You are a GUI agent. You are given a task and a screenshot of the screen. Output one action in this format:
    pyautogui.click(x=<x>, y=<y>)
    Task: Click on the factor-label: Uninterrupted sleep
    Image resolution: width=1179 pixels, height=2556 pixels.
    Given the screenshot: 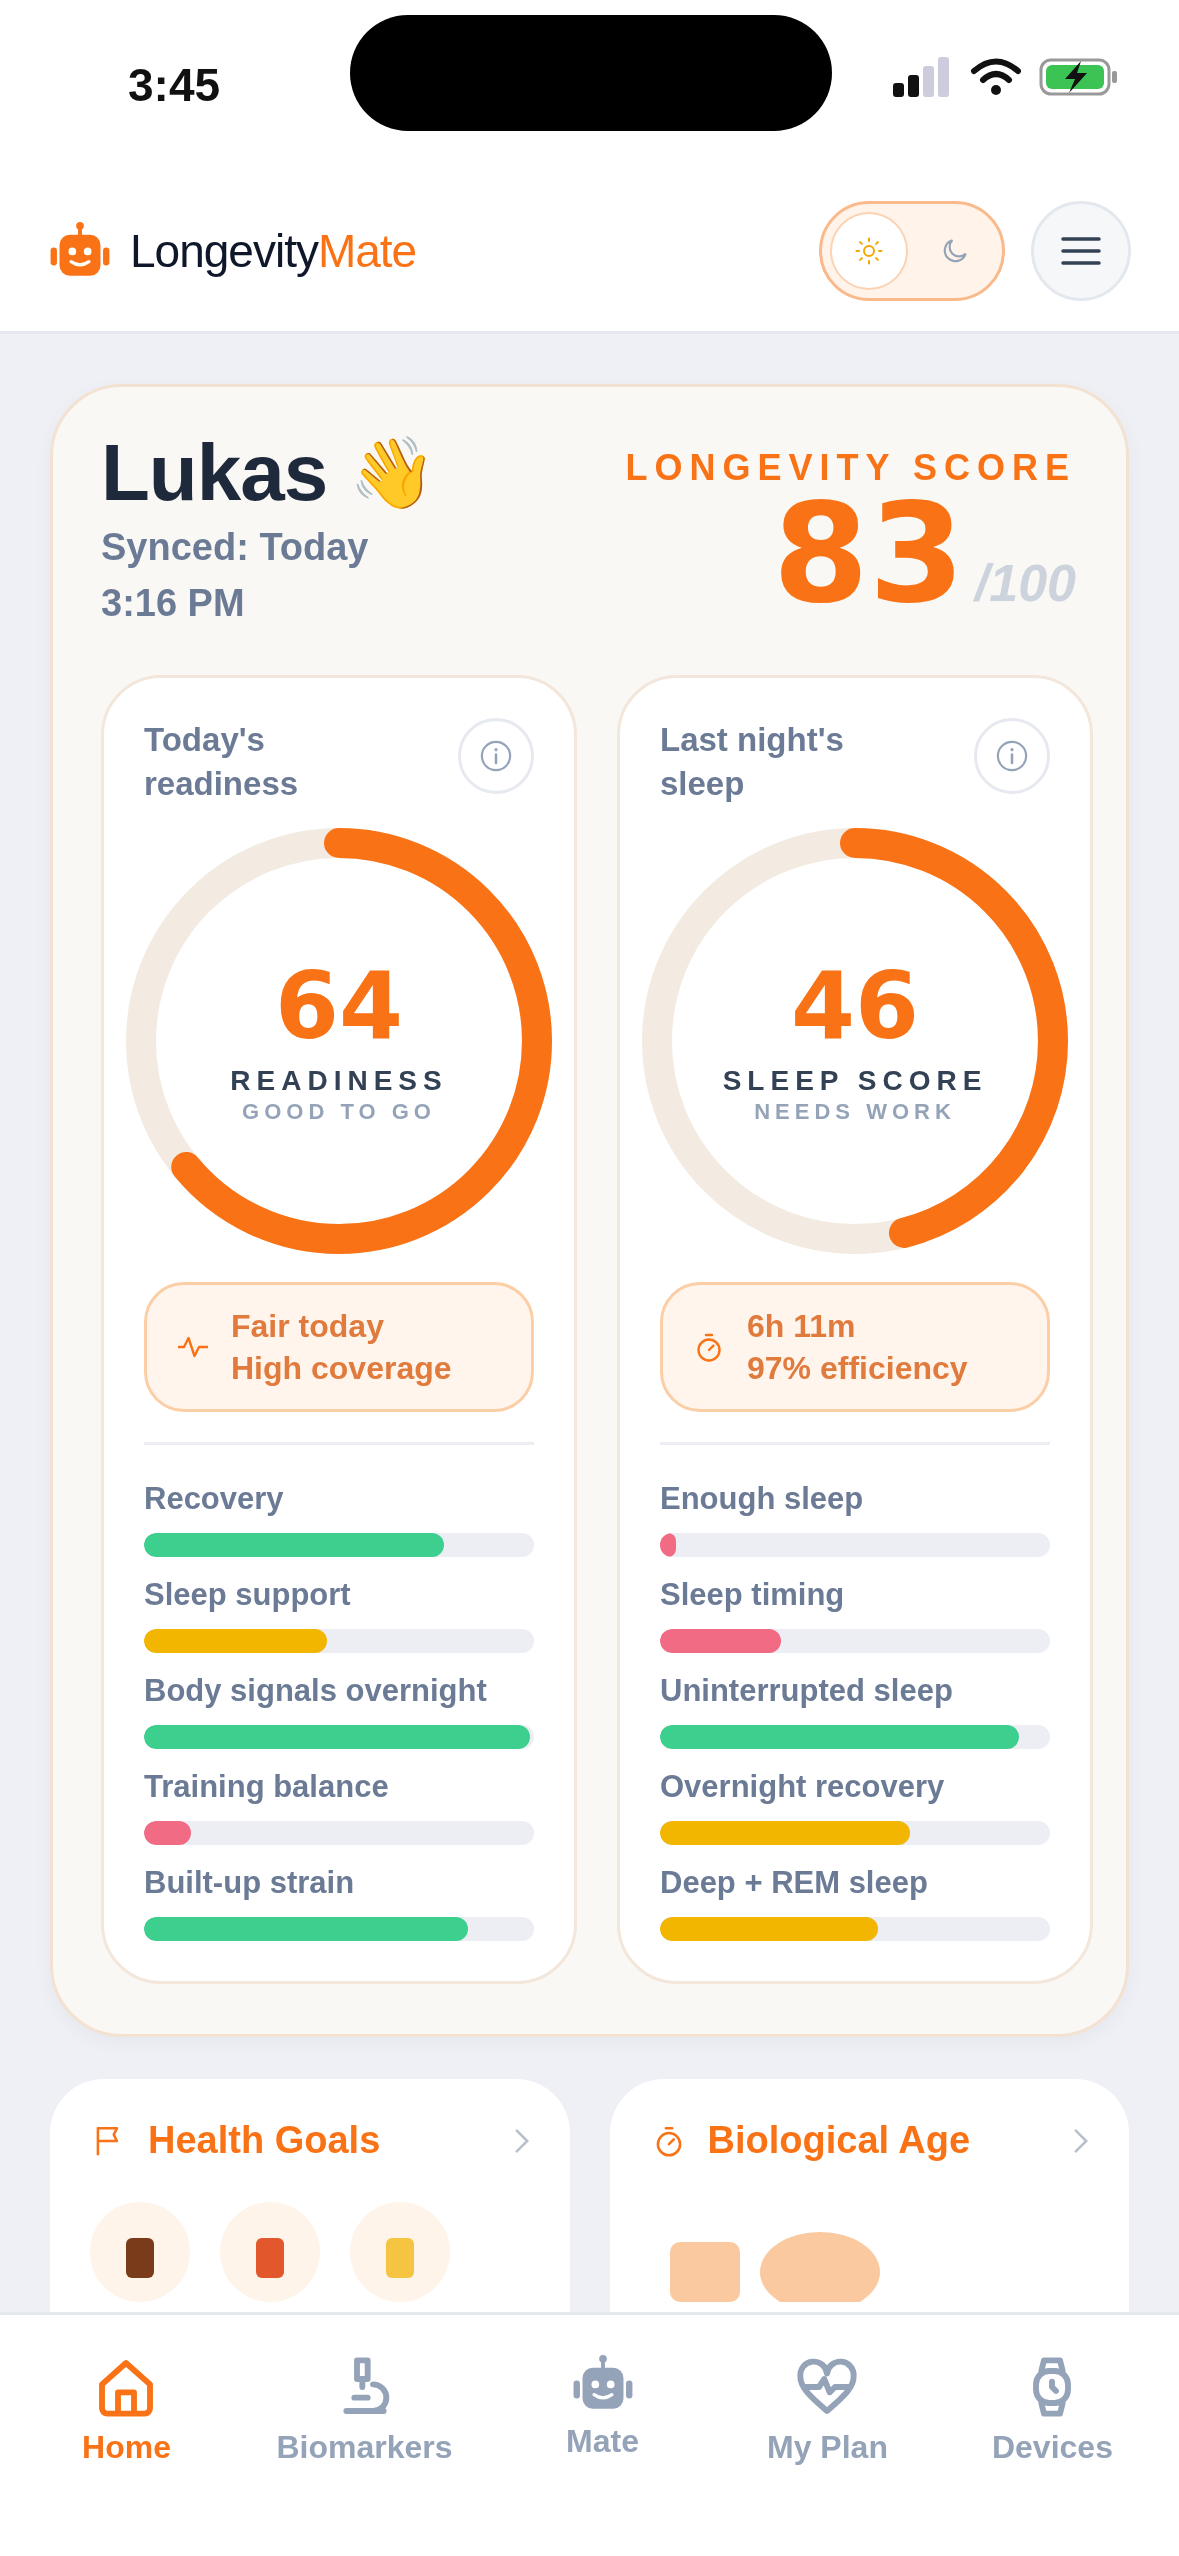 What is the action you would take?
    pyautogui.click(x=807, y=1691)
    